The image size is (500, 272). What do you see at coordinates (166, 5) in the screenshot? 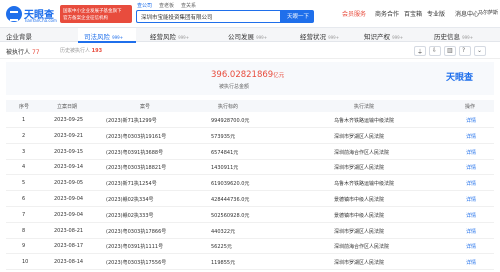
I see `search-tab-boss: 查老板` at bounding box center [166, 5].